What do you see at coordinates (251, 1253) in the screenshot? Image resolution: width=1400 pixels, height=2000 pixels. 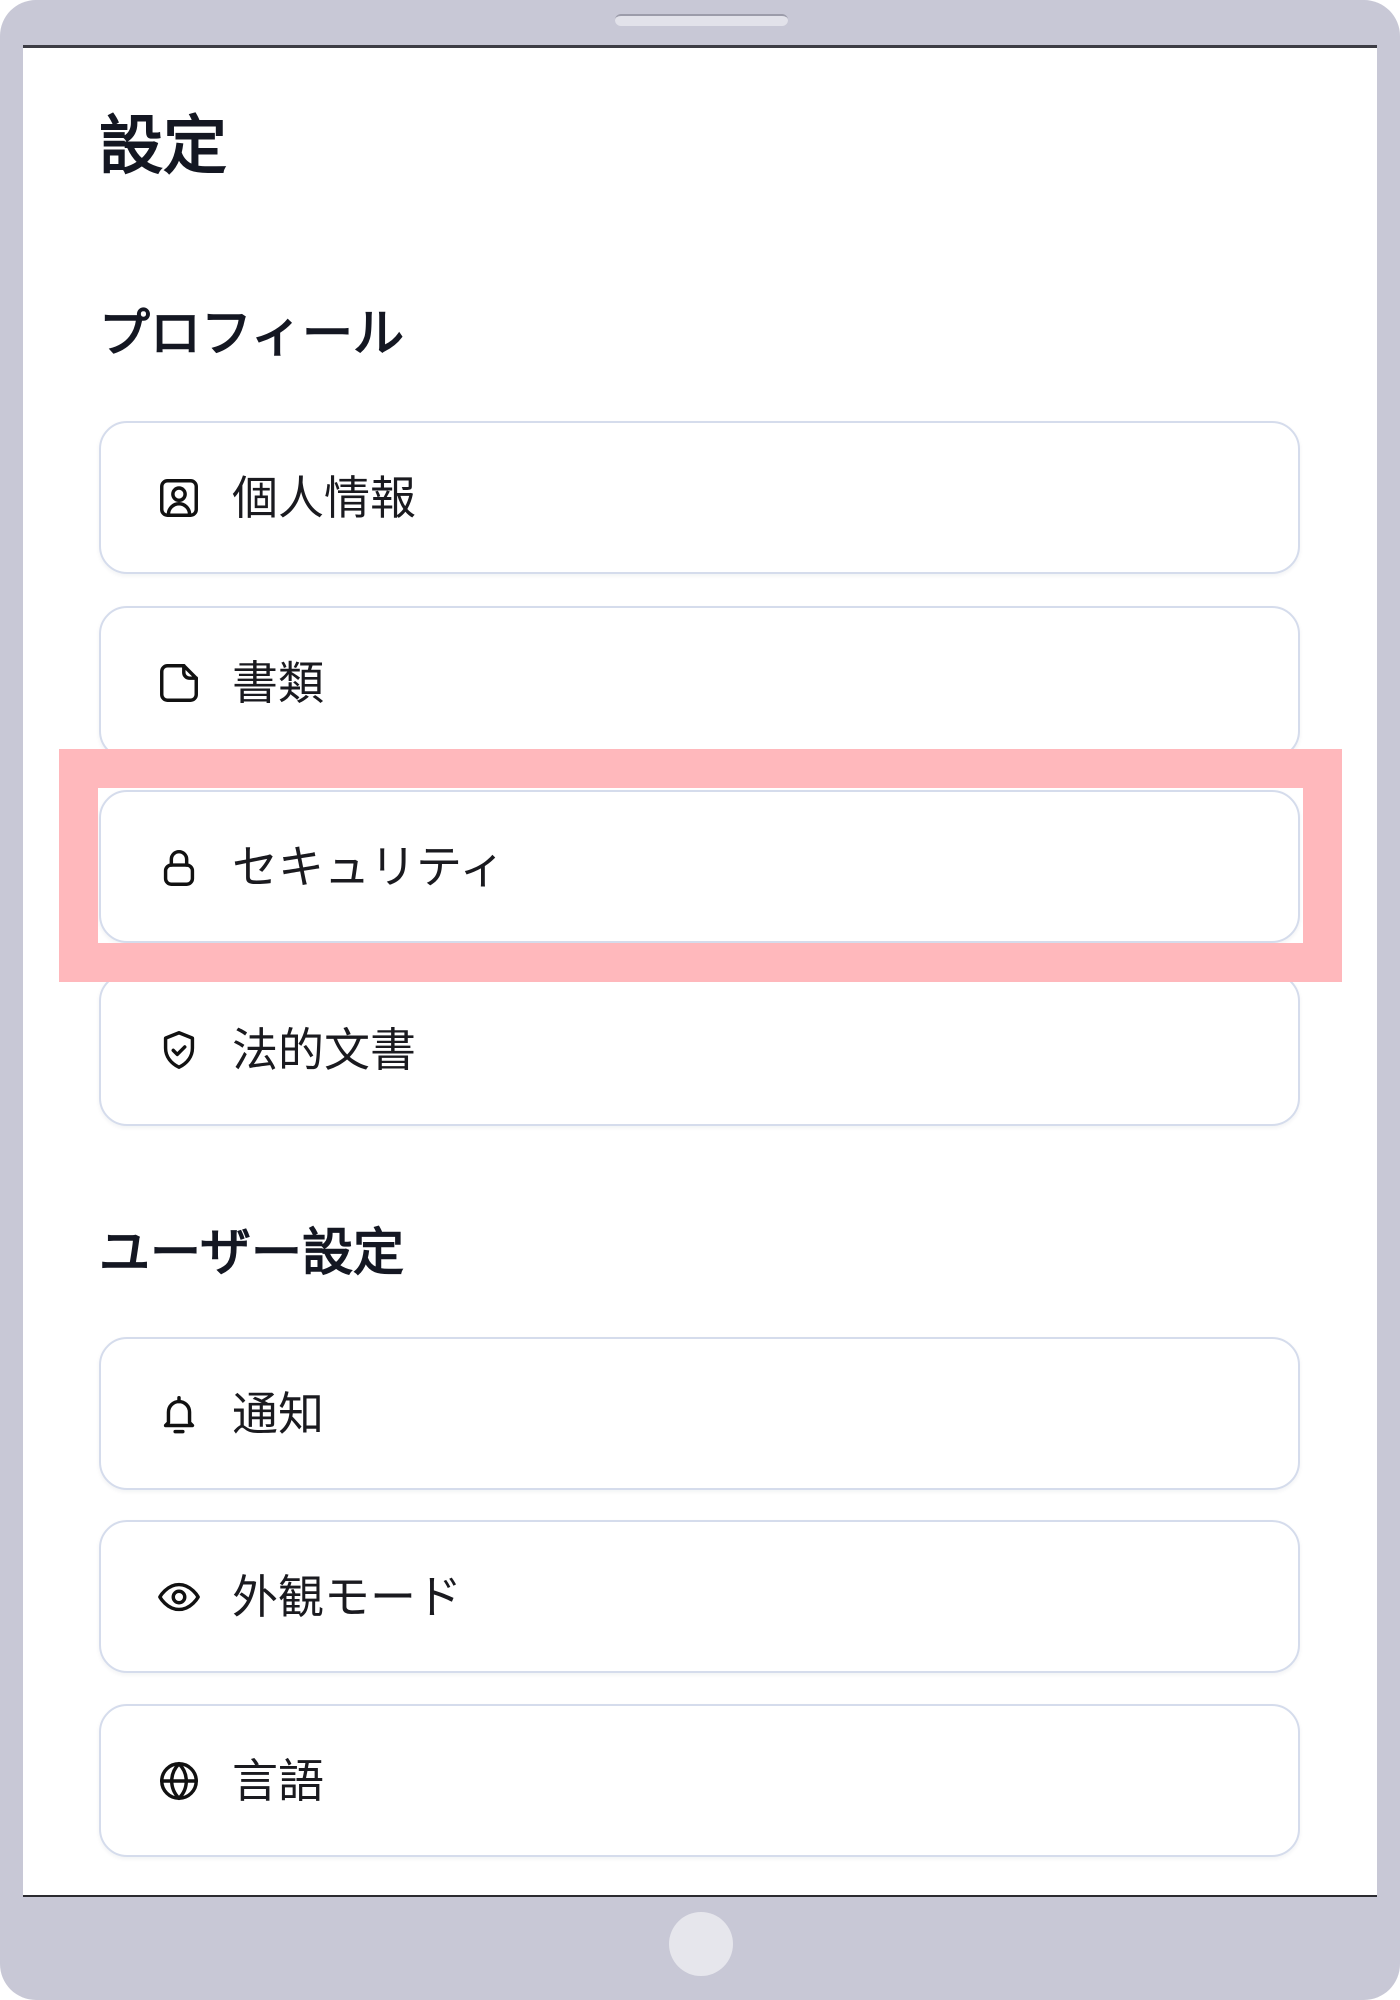 I see `section-heading-user-settings: ユーザー設定` at bounding box center [251, 1253].